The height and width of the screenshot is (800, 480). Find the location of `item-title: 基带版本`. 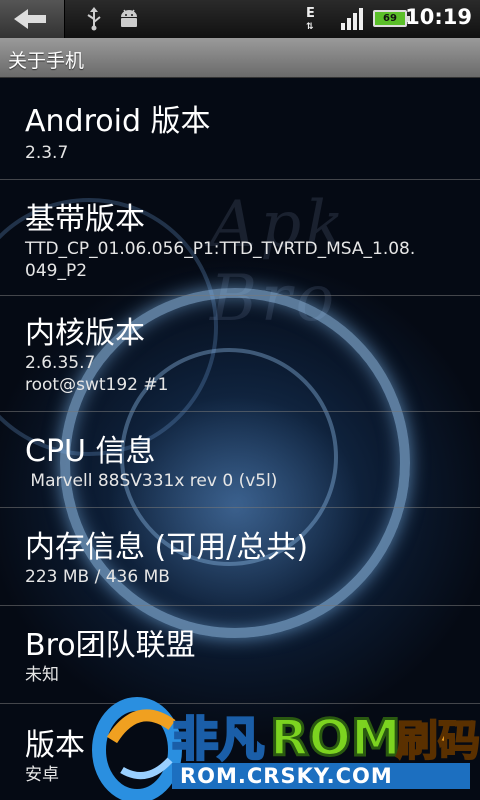

item-title: 基带版本 is located at coordinates (85, 219).